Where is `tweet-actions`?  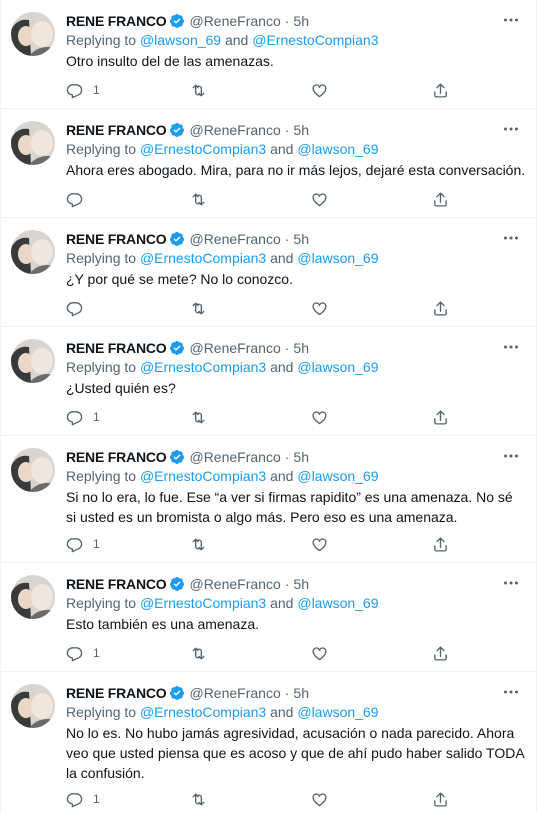 tweet-actions is located at coordinates (261, 199).